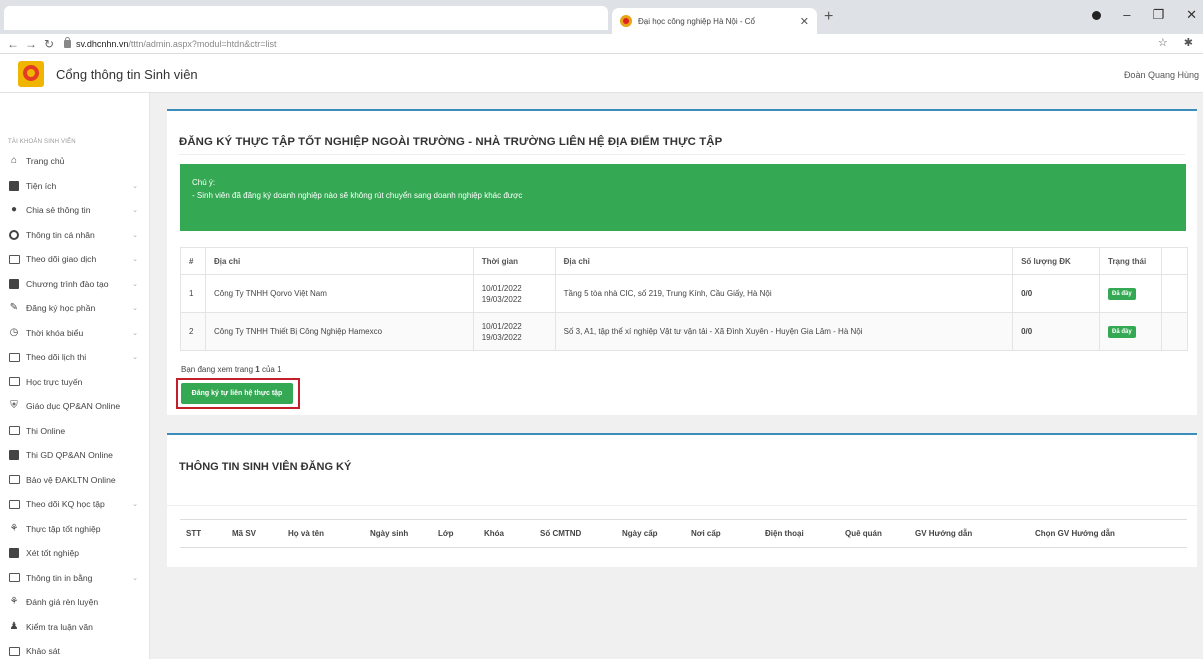 This screenshot has height=659, width=1203. Describe the element at coordinates (1174, 293) in the screenshot. I see `extra-cell` at that location.